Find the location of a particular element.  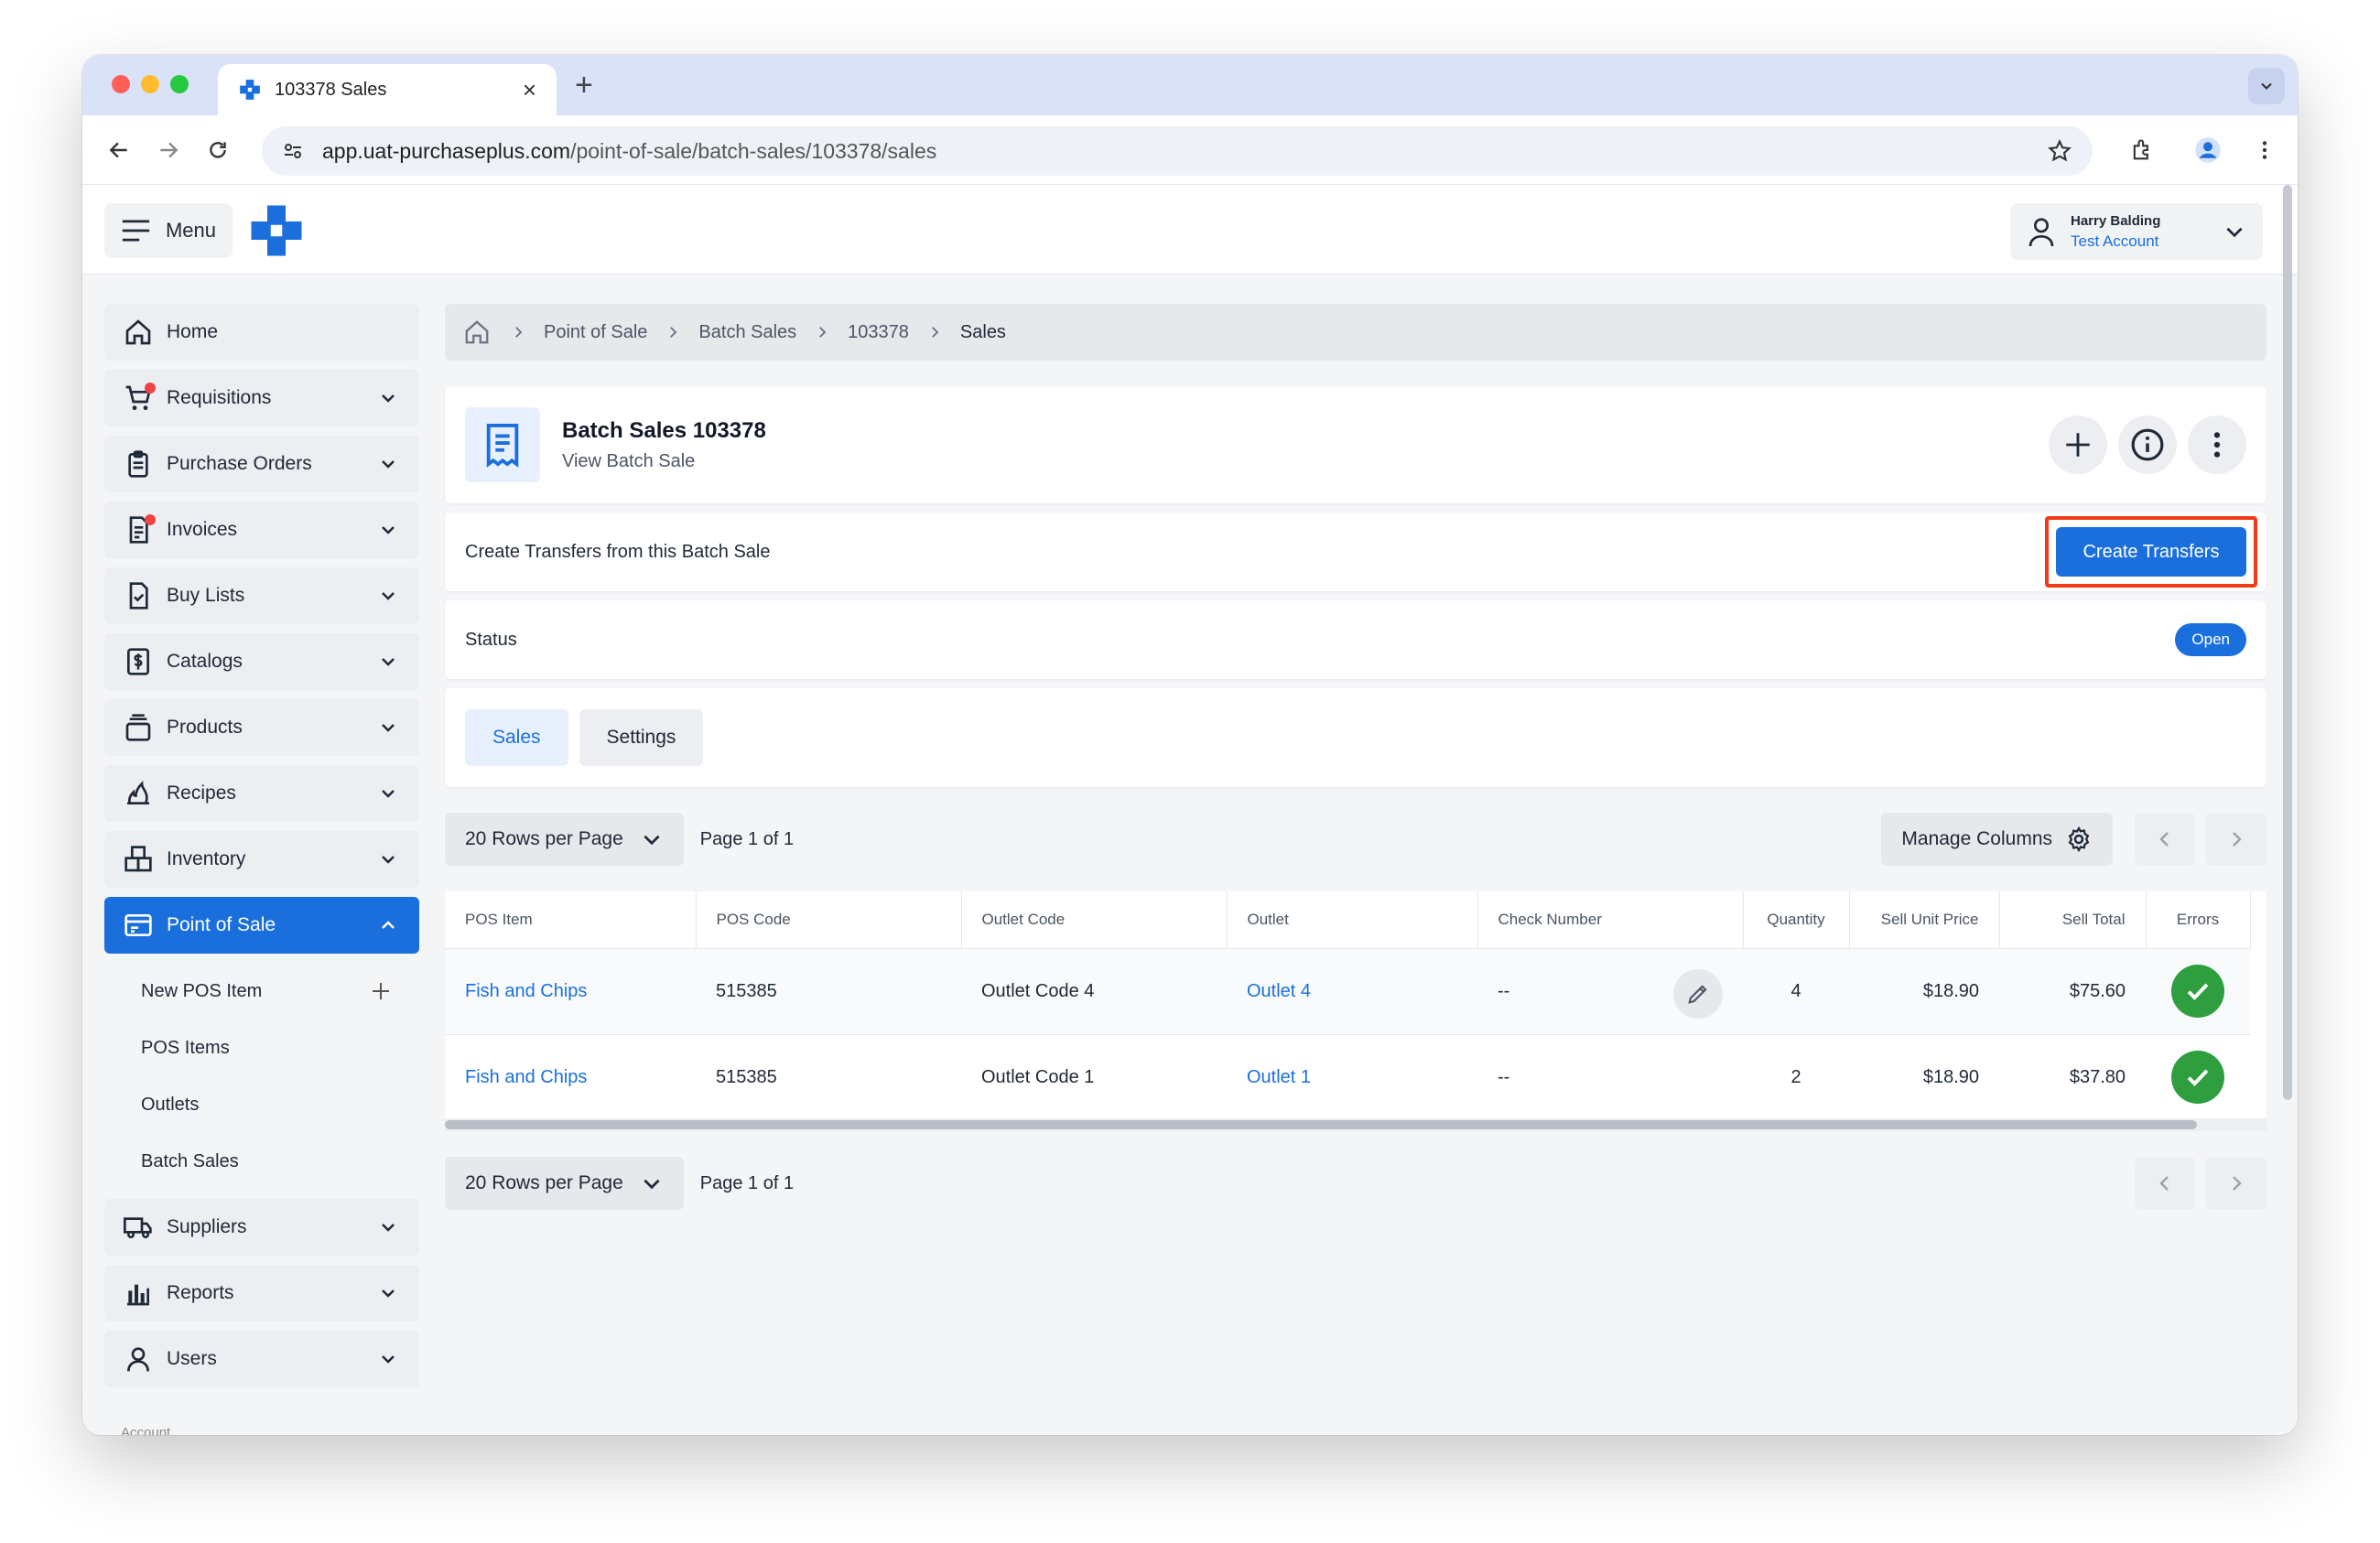

browser-tab: 103378 Sales × is located at coordinates (387, 89).